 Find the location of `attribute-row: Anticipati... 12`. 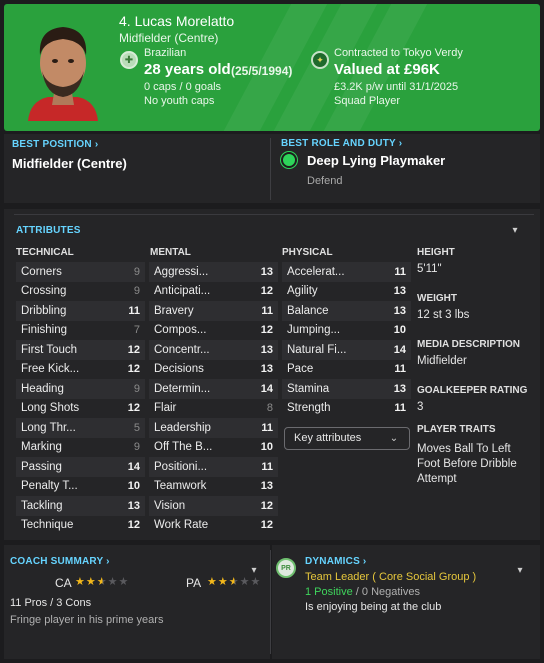

attribute-row: Anticipati... 12 is located at coordinates (213, 292).